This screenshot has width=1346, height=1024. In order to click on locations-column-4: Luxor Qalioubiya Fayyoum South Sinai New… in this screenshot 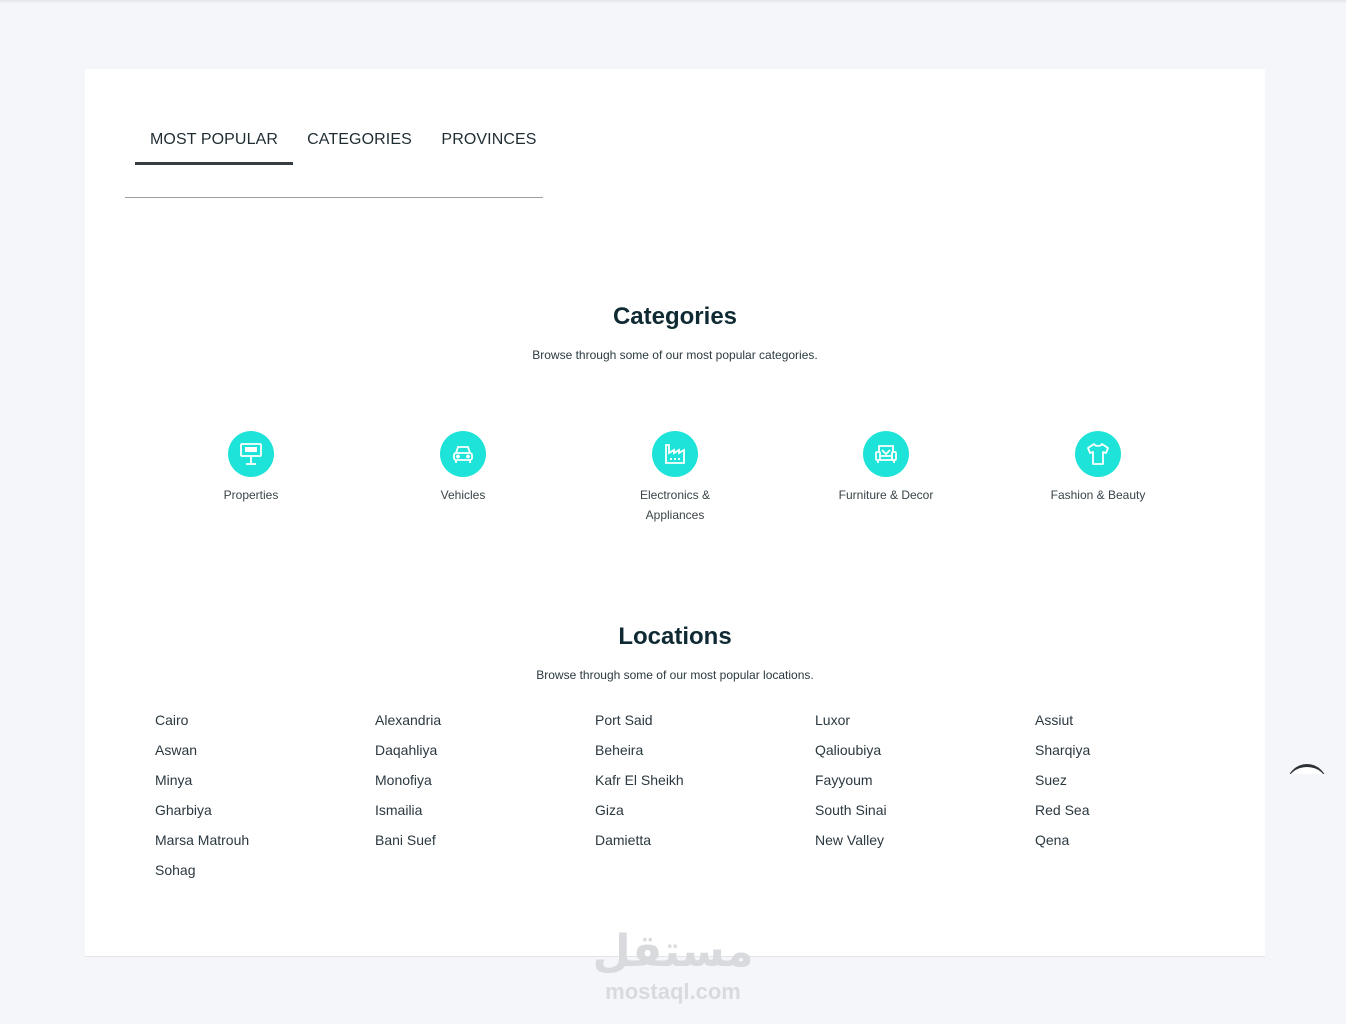, I will do `click(915, 783)`.